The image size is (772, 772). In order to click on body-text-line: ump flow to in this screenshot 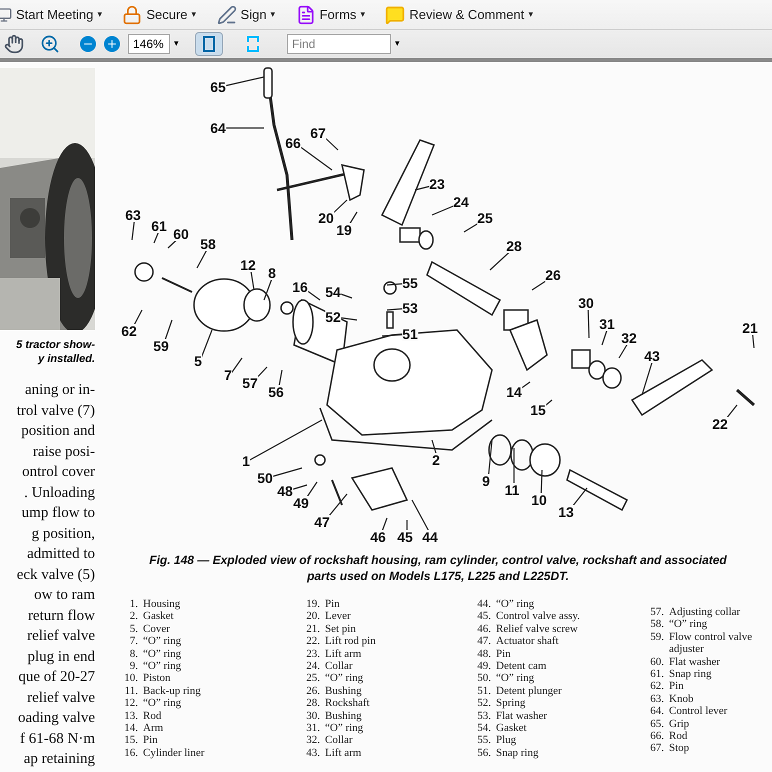, I will do `click(58, 513)`.